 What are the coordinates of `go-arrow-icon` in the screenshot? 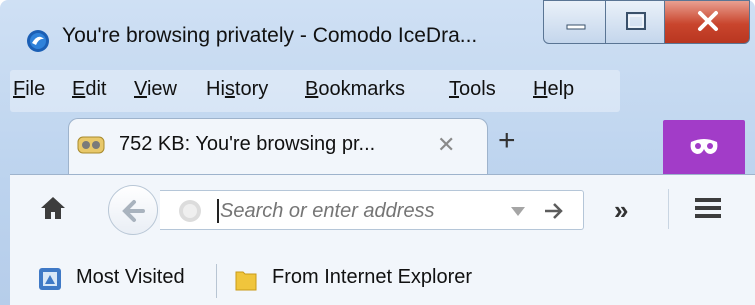 It's located at (554, 211).